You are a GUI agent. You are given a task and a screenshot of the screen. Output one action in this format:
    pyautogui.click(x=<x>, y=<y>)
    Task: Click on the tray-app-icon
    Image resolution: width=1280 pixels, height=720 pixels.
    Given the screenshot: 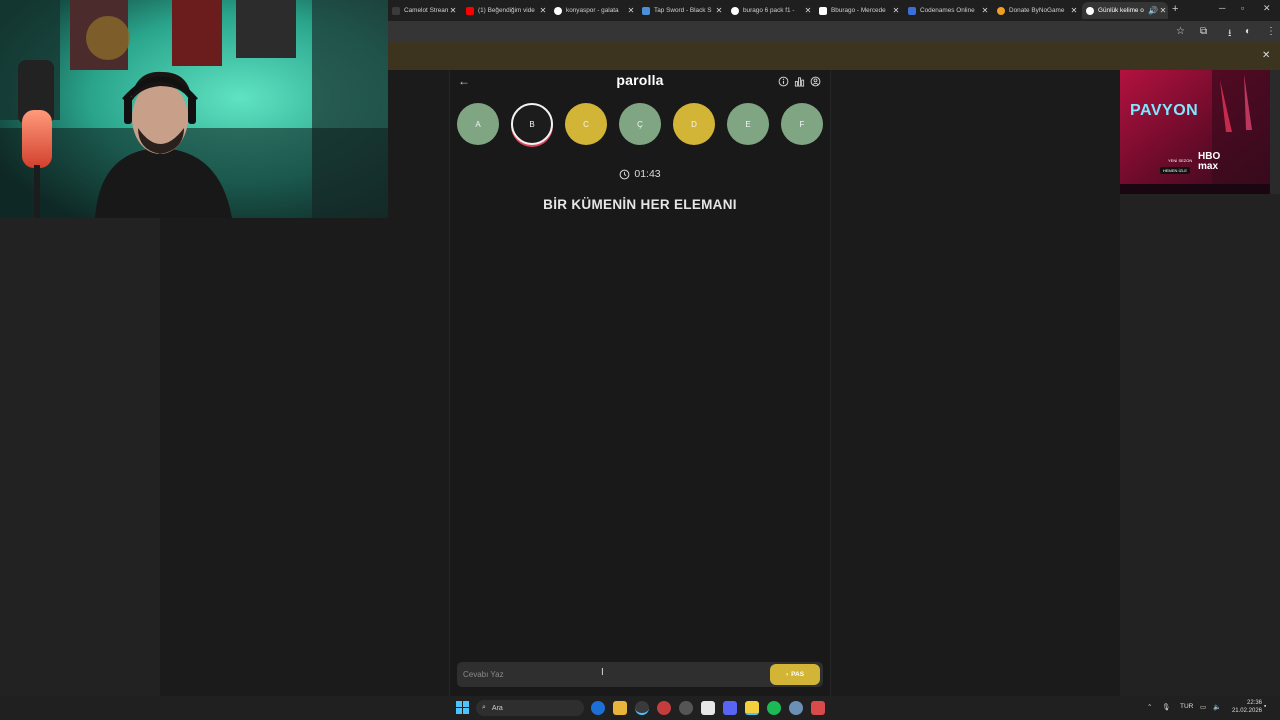 What is the action you would take?
    pyautogui.click(x=818, y=708)
    